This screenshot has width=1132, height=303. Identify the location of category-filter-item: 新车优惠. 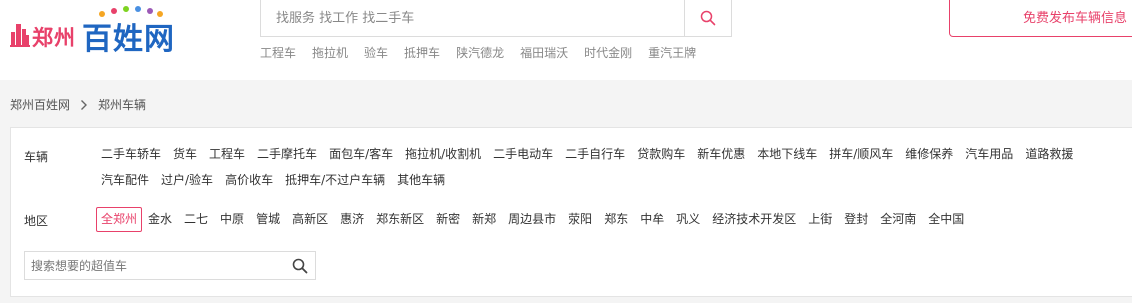
(721, 154).